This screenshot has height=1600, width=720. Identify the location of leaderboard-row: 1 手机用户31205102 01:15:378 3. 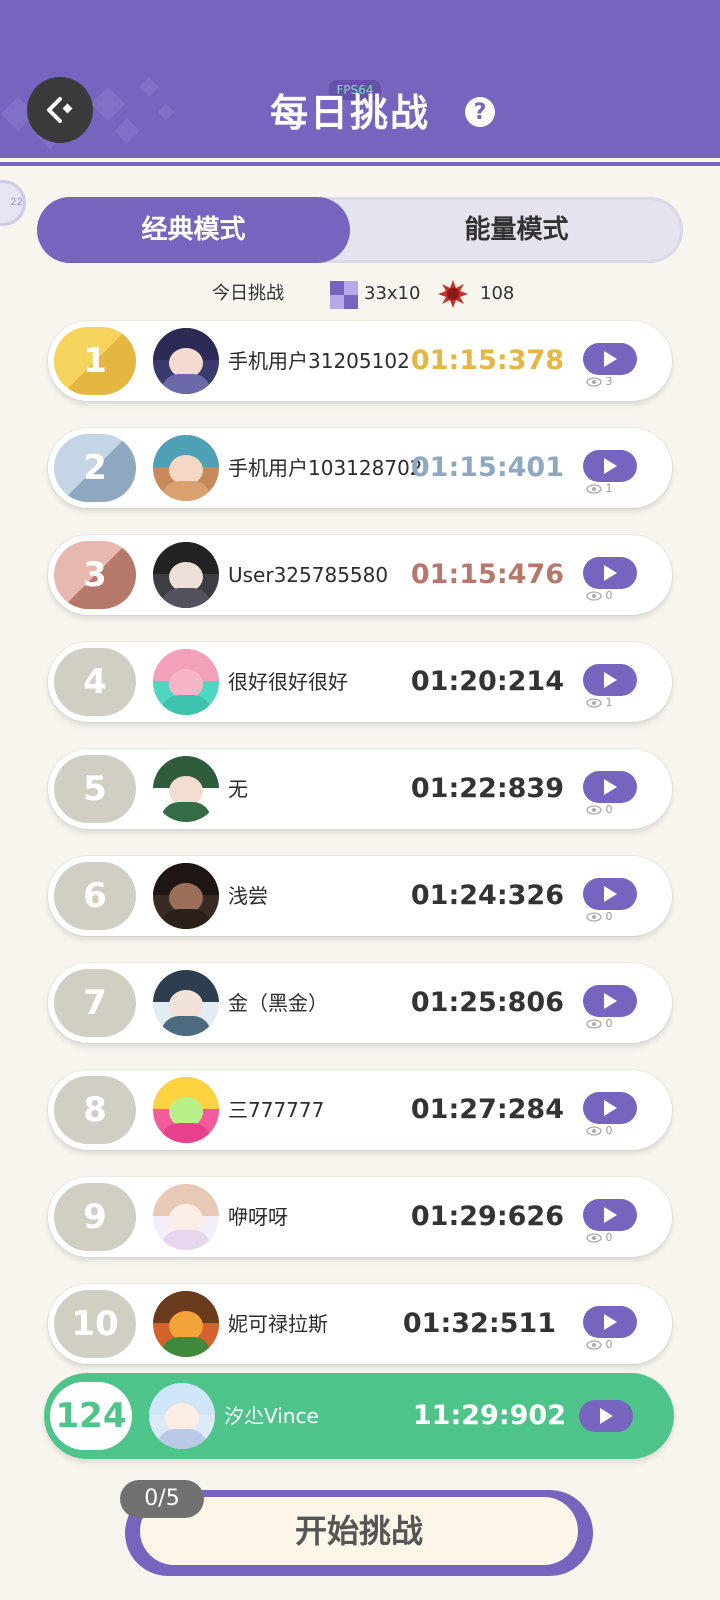
(360, 361).